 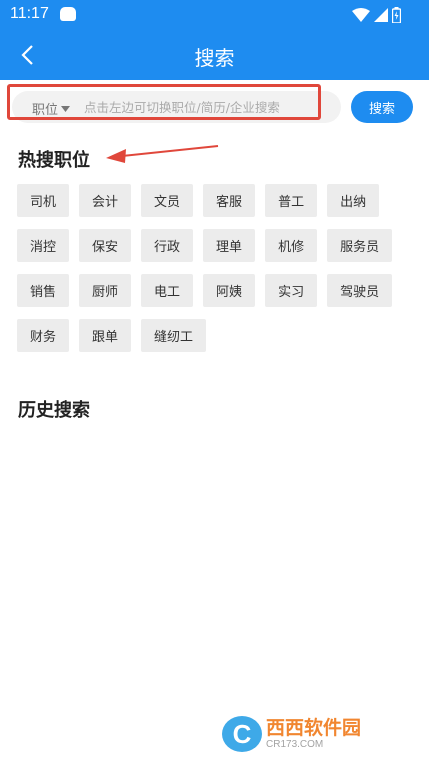 I want to click on tag-row: 销售 厨师 电工 阿姨 实习 驾驶员, so click(x=217, y=290).